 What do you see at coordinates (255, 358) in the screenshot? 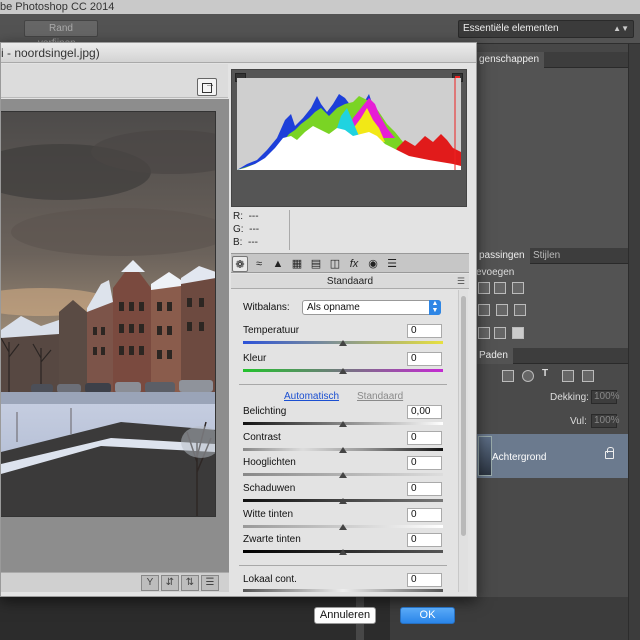
I see `tint-label: Kleur` at bounding box center [255, 358].